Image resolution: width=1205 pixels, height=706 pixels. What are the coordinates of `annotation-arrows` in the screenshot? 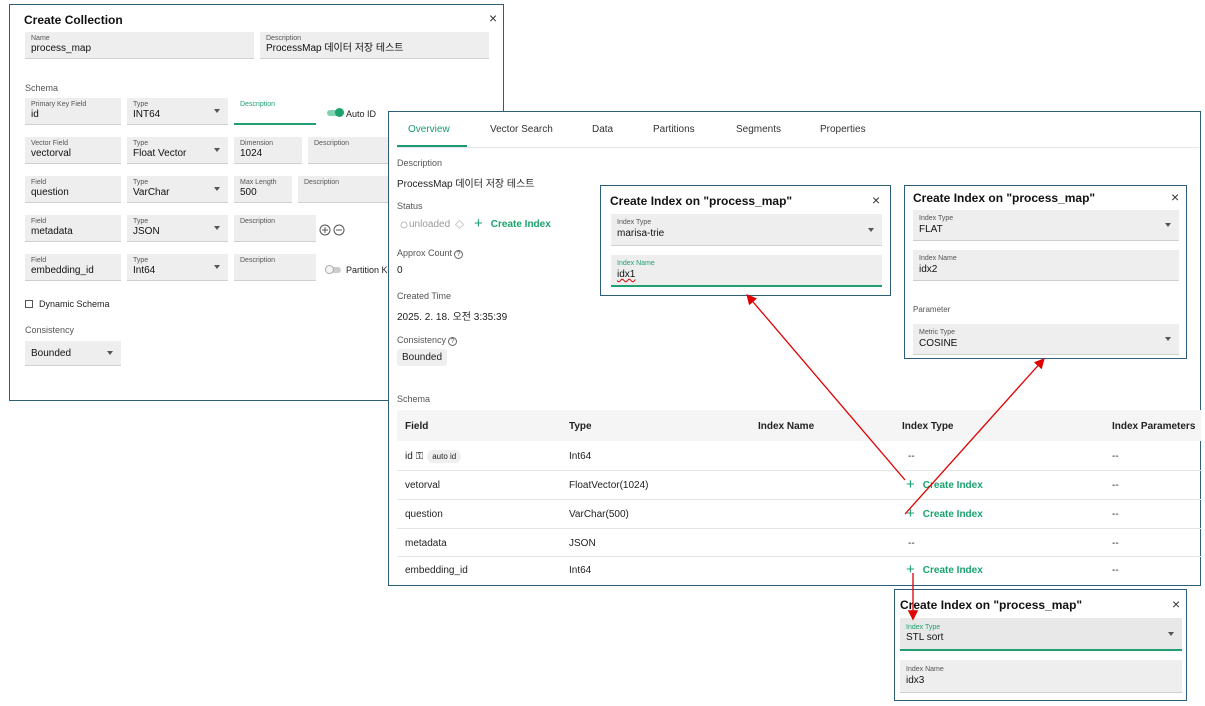 It's located at (895, 457).